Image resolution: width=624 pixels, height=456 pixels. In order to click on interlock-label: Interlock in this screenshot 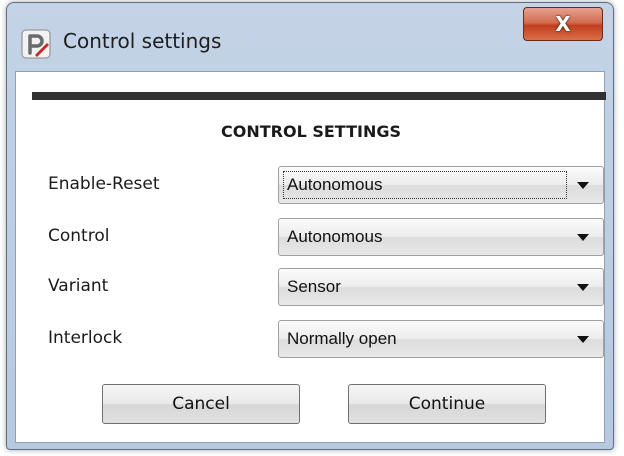, I will do `click(85, 338)`.